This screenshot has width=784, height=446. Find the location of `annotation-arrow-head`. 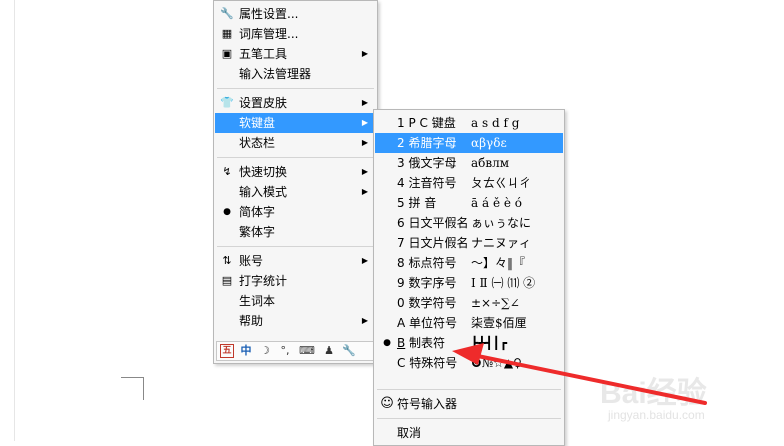

annotation-arrow-head is located at coordinates (468, 354).